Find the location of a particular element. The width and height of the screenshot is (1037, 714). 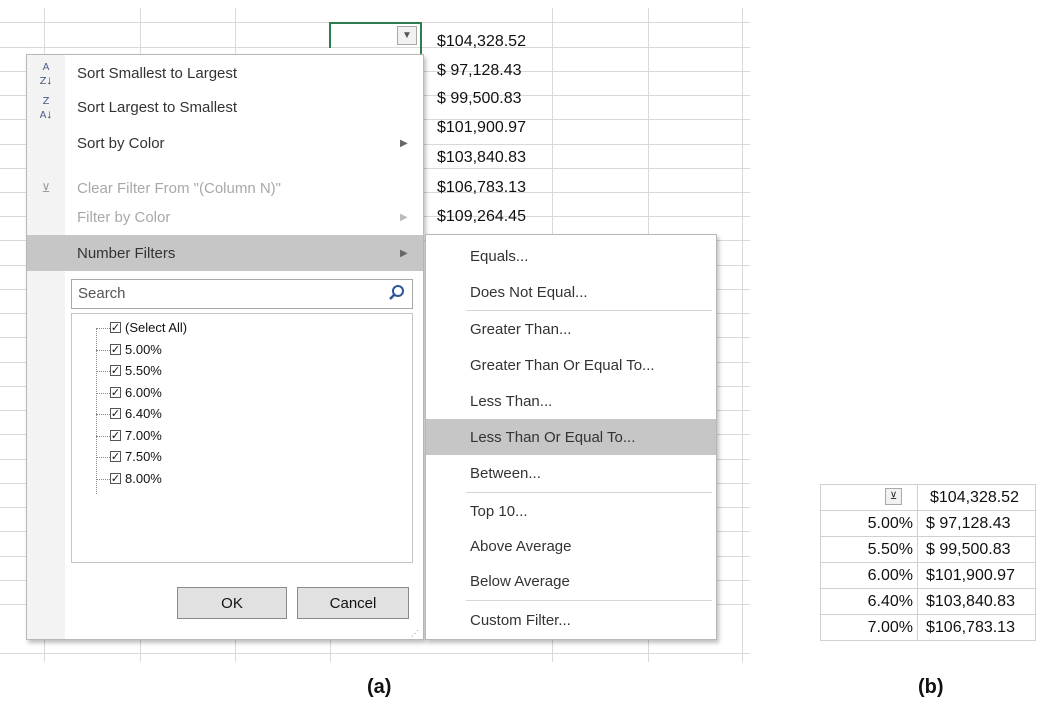

submenu-item-label: Below Average is located at coordinates (520, 581).